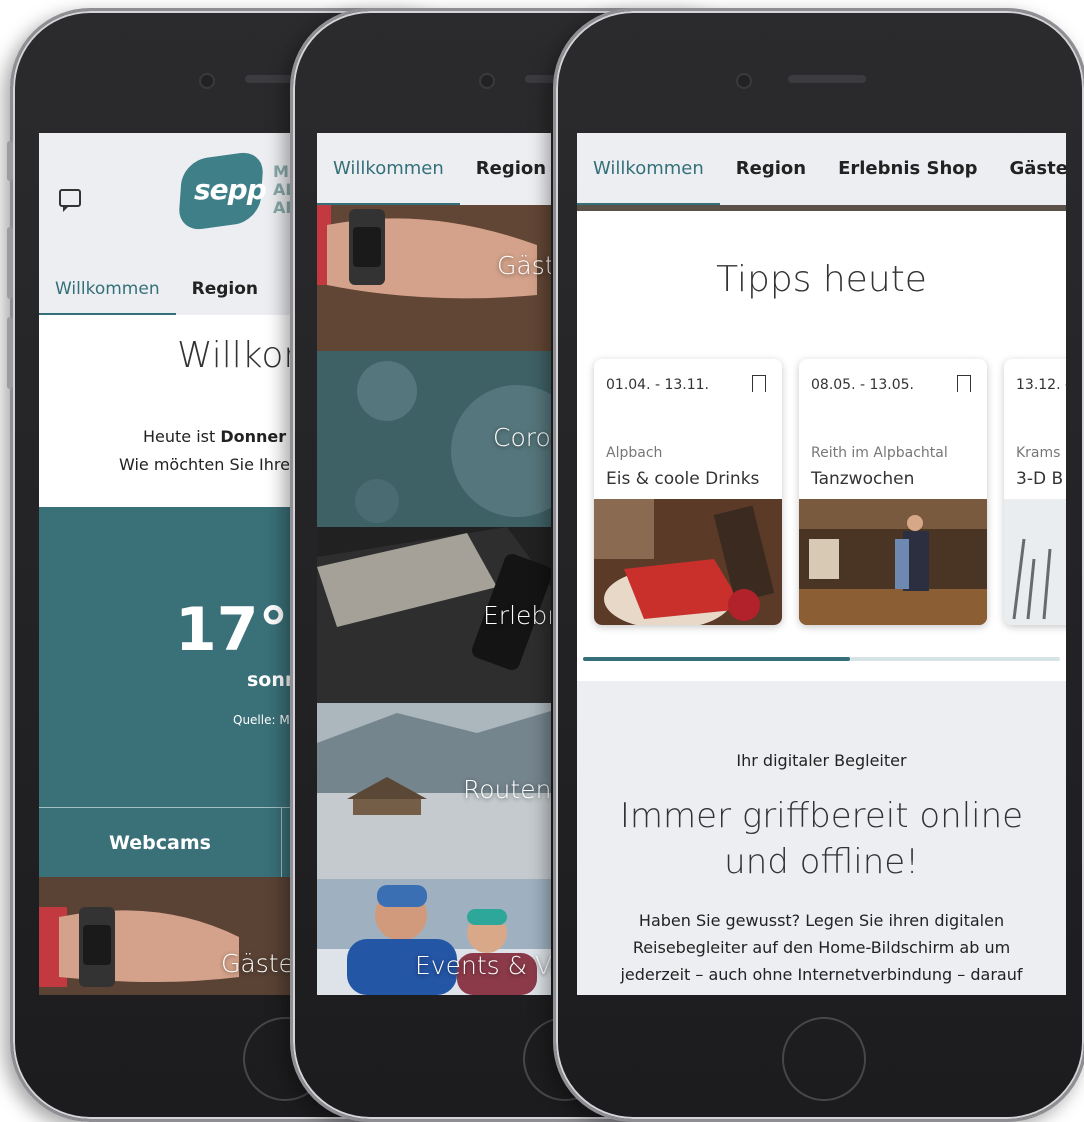 The image size is (1084, 1122). Describe the element at coordinates (269, 680) in the screenshot. I see `weather-condition: sonn` at that location.